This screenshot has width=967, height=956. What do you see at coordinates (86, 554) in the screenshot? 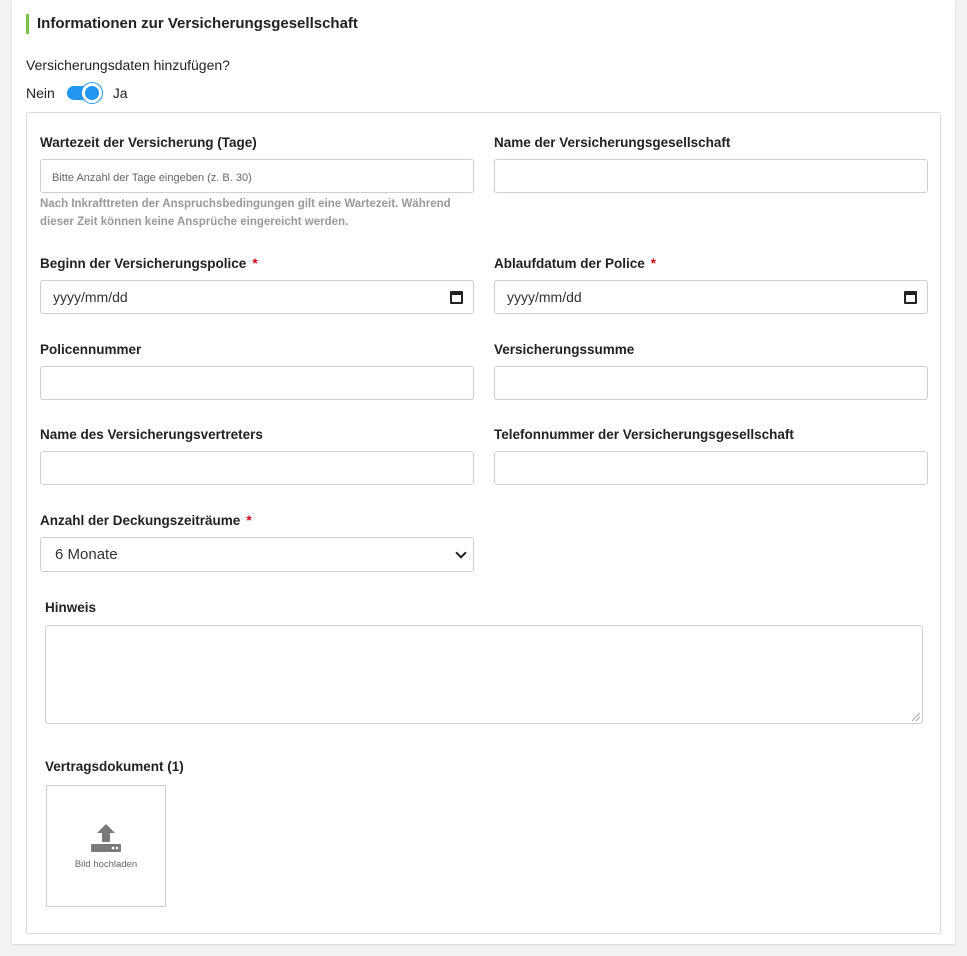
I see `coverage-periods-selected: 6 Monate` at bounding box center [86, 554].